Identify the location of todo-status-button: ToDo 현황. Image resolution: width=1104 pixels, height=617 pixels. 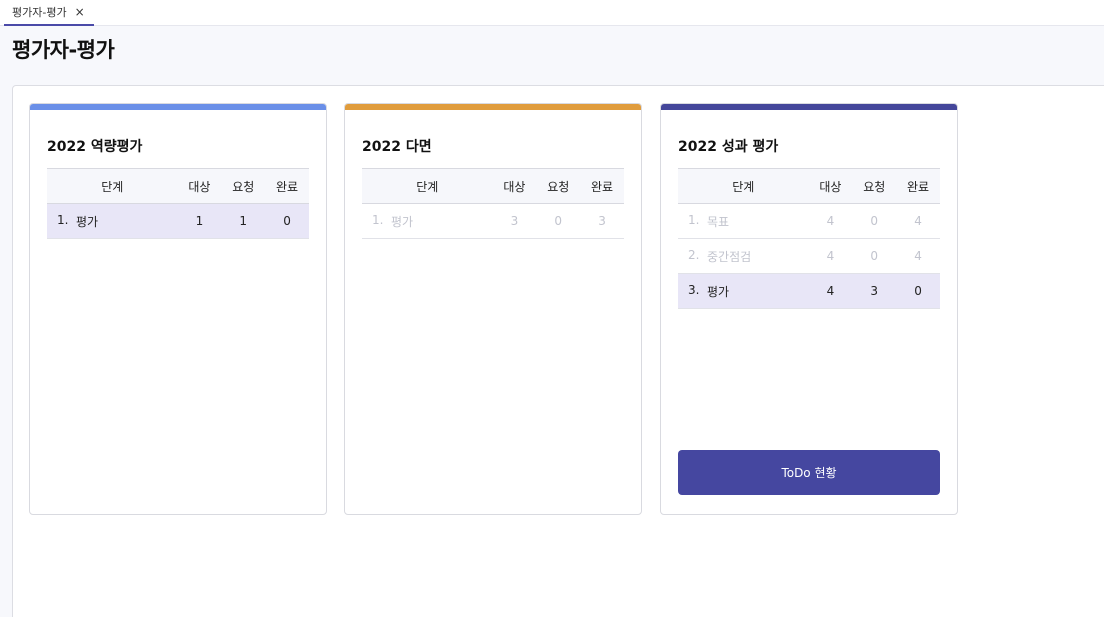
(809, 472).